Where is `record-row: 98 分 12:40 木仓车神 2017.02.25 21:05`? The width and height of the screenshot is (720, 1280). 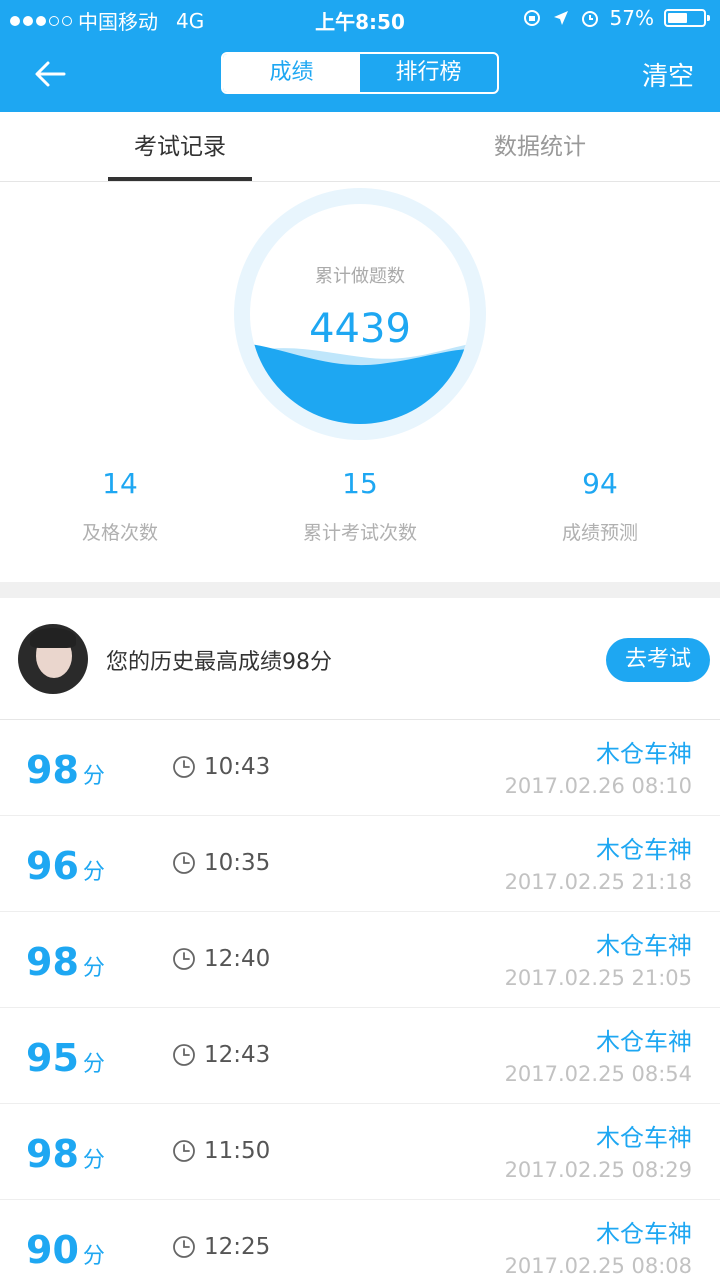
record-row: 98 分 12:40 木仓车神 2017.02.25 21:05 is located at coordinates (360, 960).